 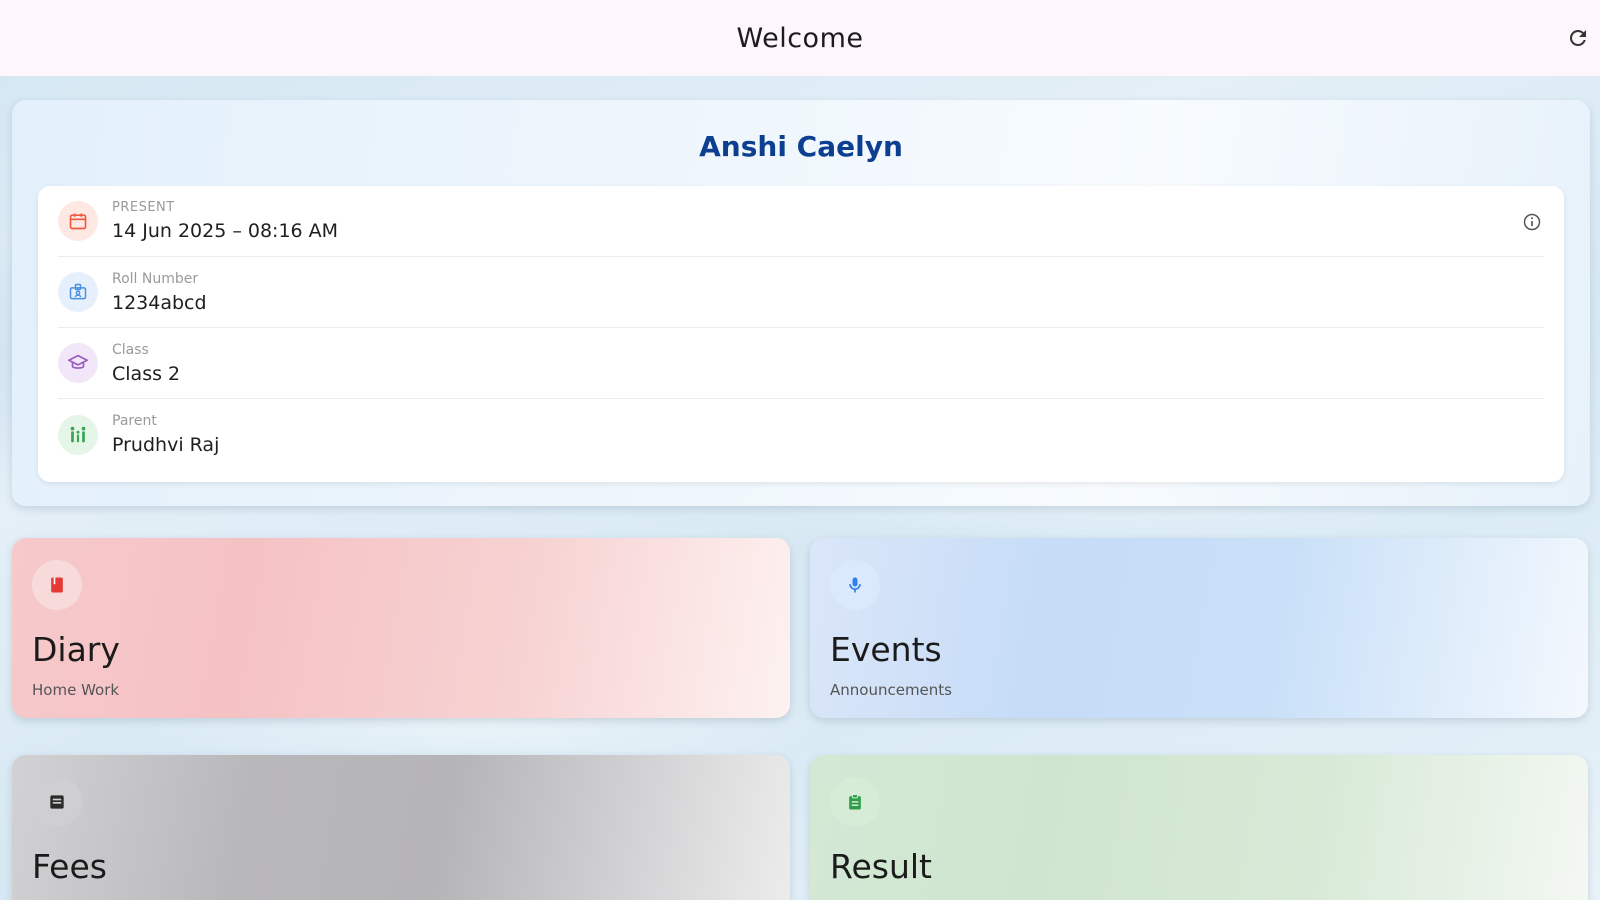 I want to click on microphone-icon, so click(x=855, y=585).